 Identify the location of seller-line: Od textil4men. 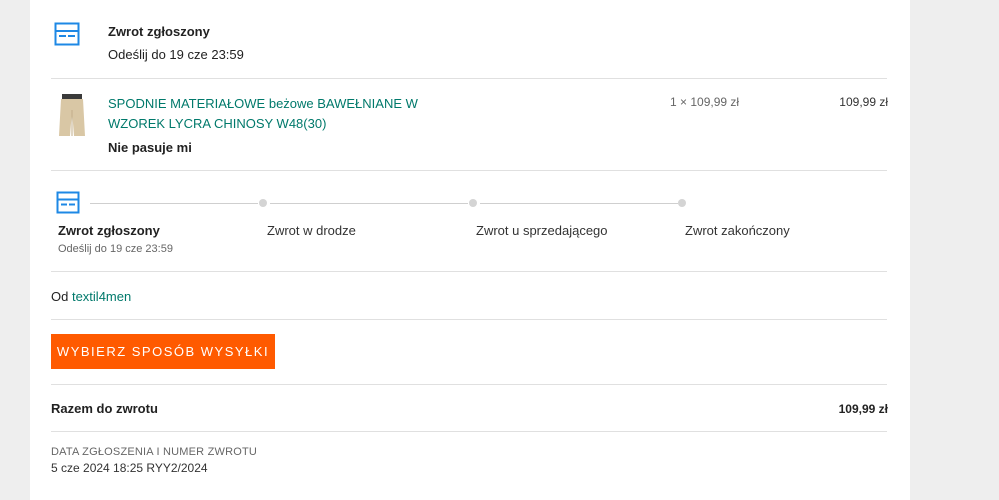
(91, 296).